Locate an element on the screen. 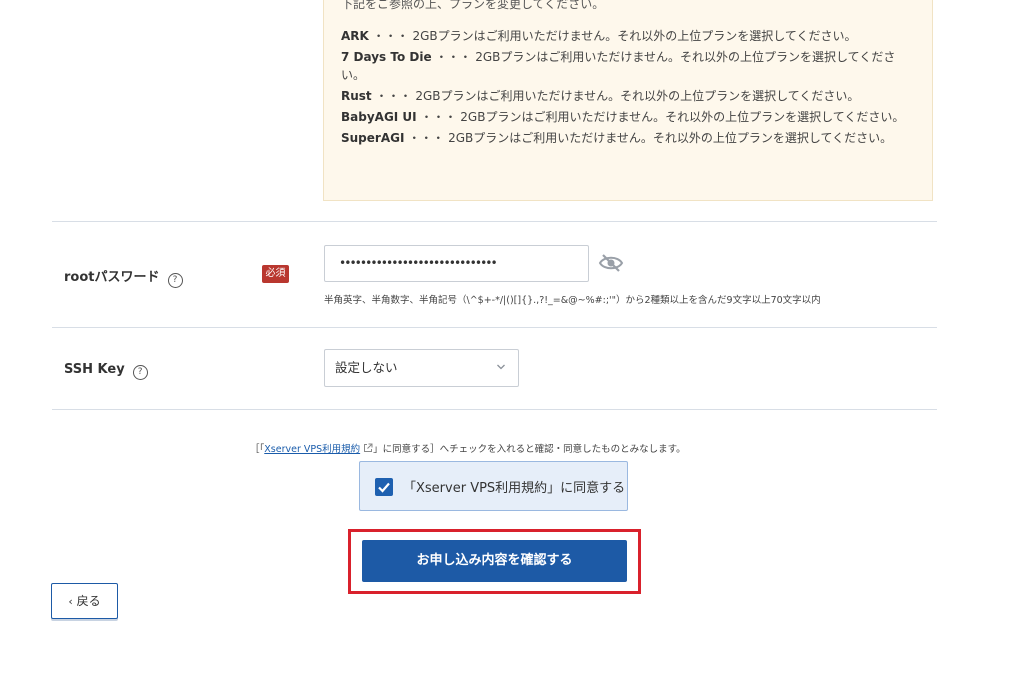  eye-off-icon is located at coordinates (611, 263).